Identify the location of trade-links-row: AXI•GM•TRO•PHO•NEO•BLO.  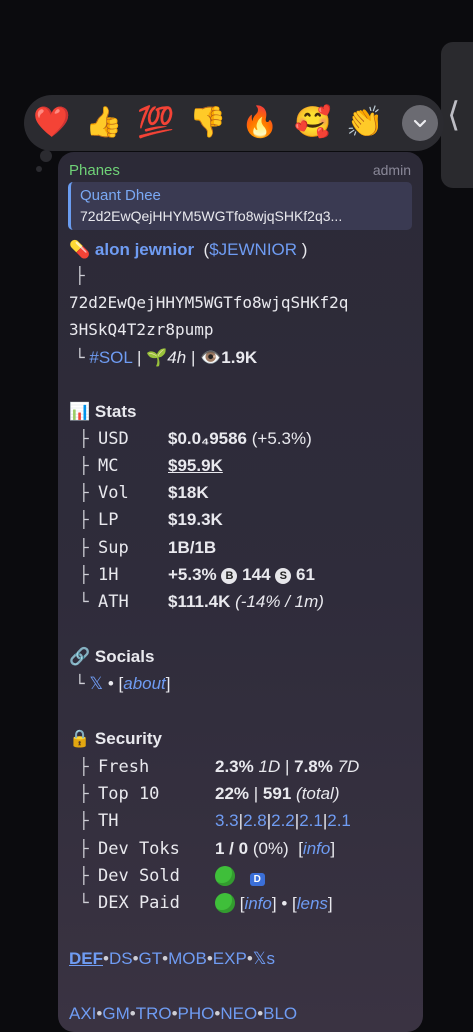
(183, 1014).